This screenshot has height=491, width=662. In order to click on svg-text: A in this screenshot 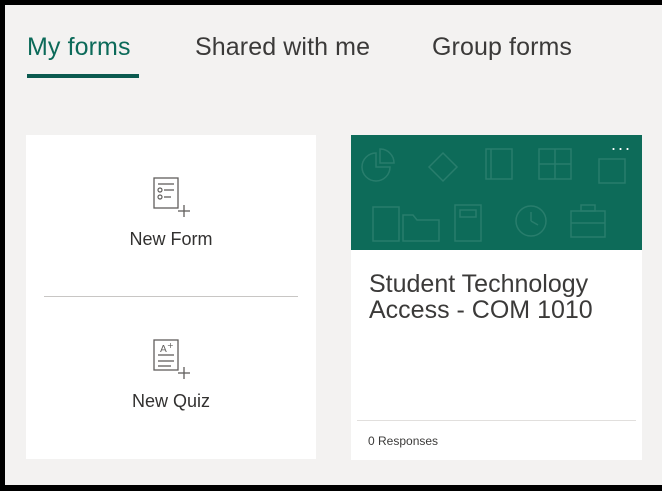, I will do `click(163, 349)`.